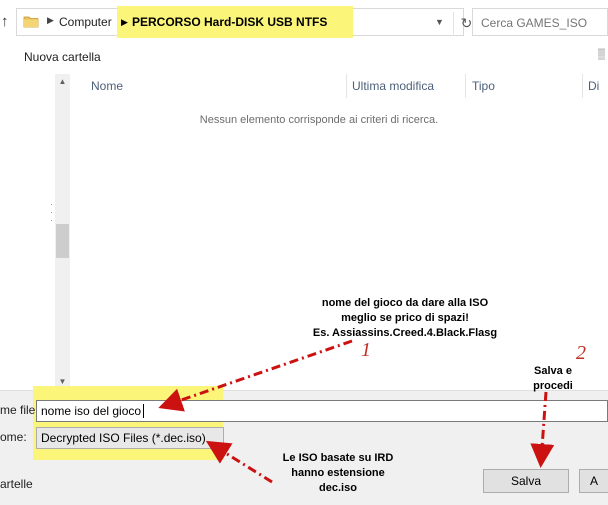 This screenshot has width=608, height=505. I want to click on scroll-thumb, so click(62, 241).